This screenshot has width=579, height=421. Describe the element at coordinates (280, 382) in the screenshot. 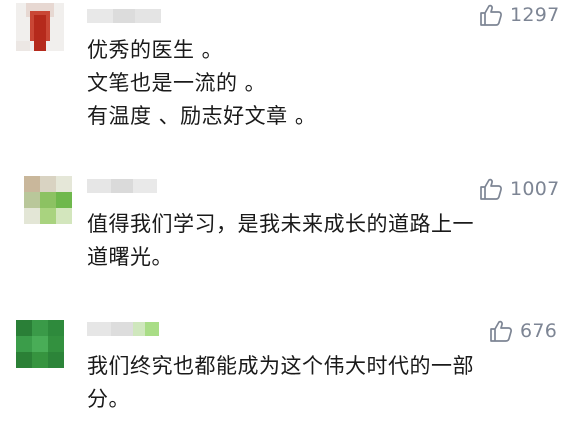

I see `comment-text: 我们终究也都能成为这个伟大时代的一部 分。` at that location.